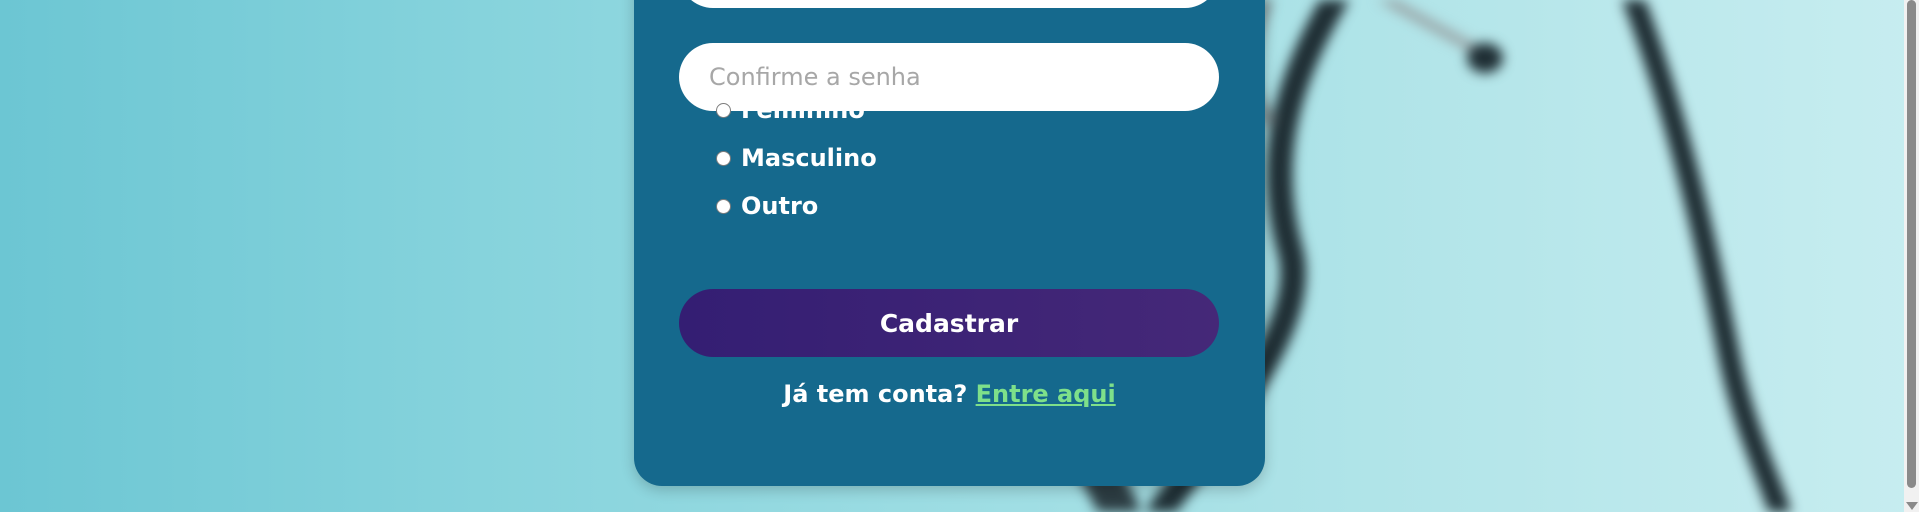  What do you see at coordinates (949, 4) in the screenshot?
I see `password-field` at bounding box center [949, 4].